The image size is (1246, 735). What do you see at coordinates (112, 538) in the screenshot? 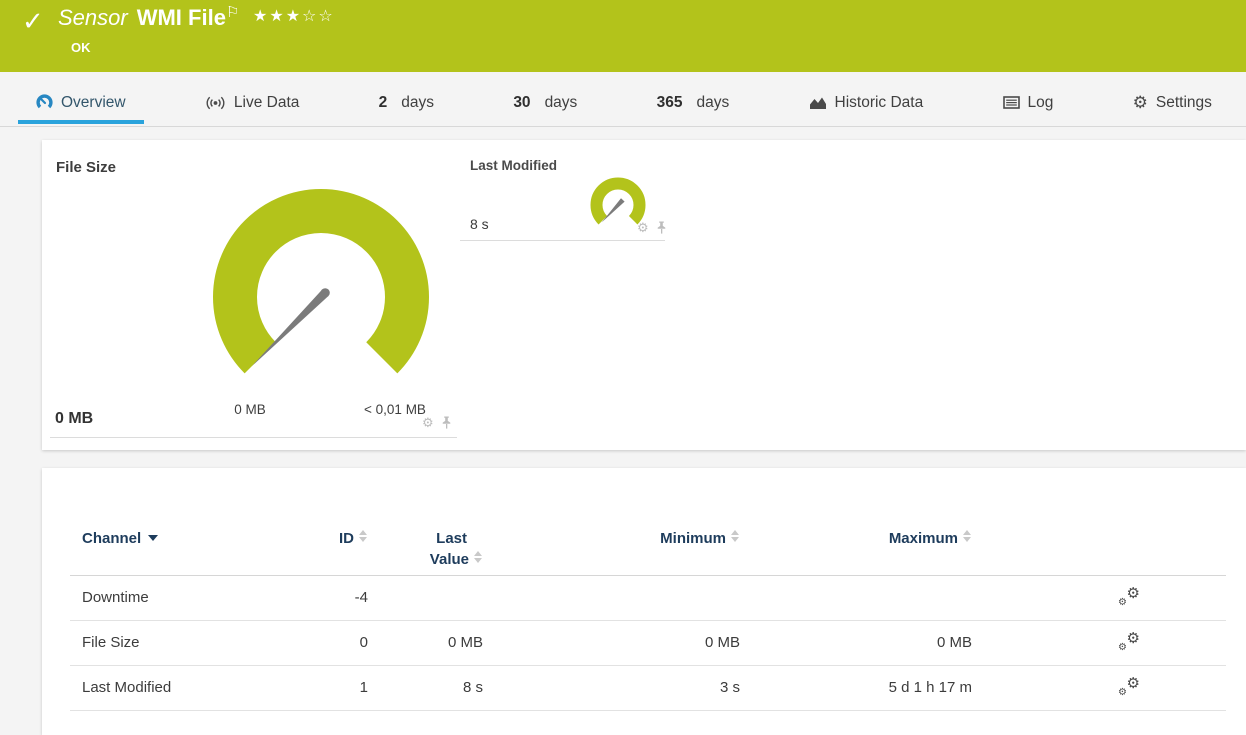
I see `header-channel-label: Channel` at bounding box center [112, 538].